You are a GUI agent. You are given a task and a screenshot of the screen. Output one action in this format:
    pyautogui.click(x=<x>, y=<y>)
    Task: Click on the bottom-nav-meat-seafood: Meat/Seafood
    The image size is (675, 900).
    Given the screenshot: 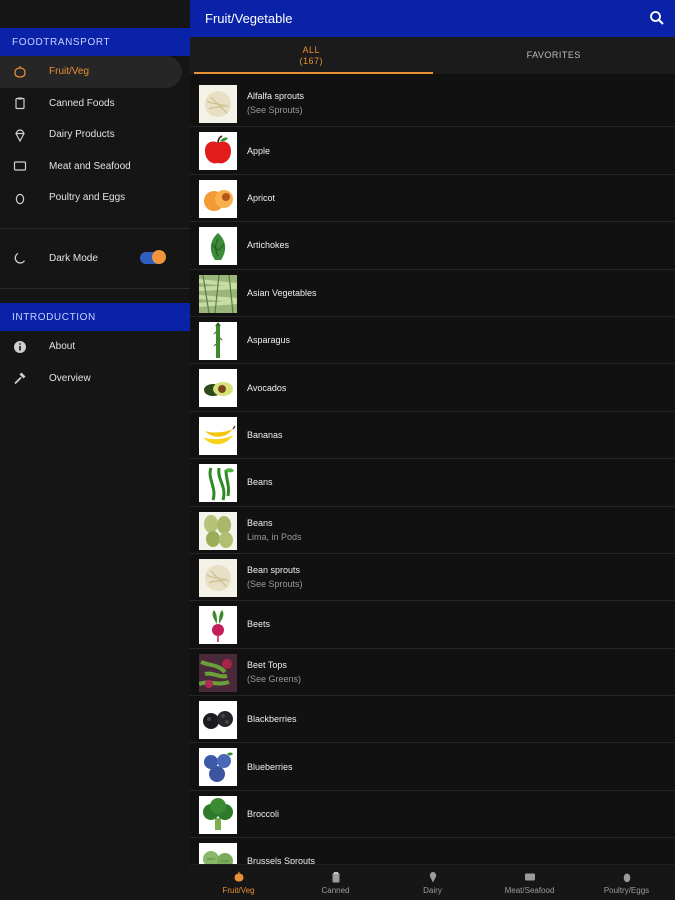 What is the action you would take?
    pyautogui.click(x=529, y=882)
    